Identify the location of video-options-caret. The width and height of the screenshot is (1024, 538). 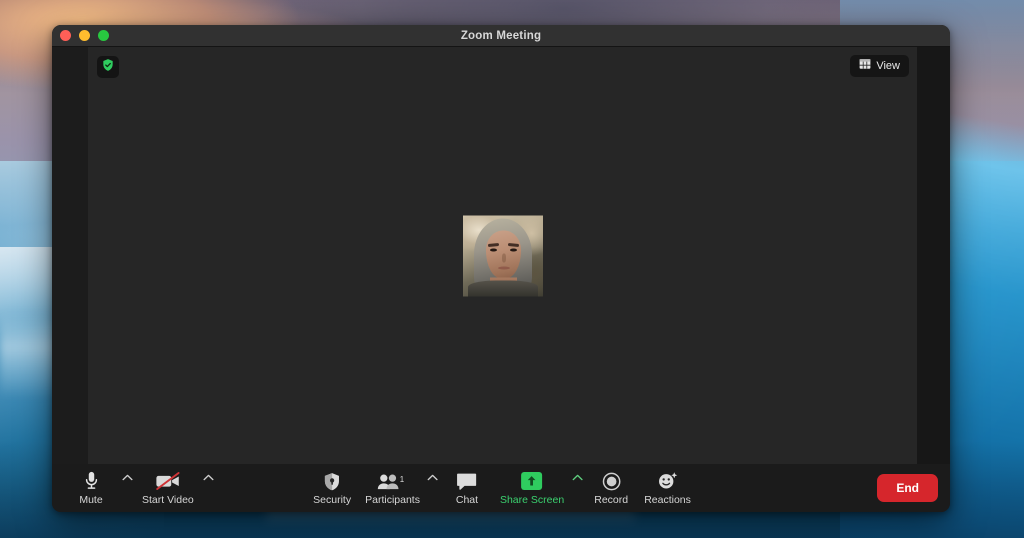
(209, 488).